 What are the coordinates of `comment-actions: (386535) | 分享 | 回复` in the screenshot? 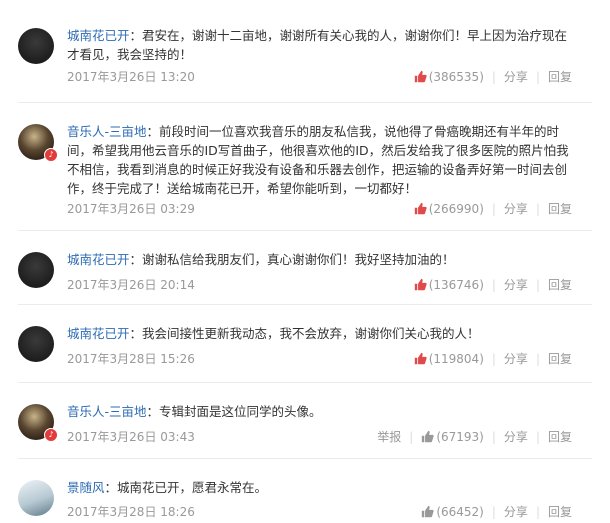 It's located at (493, 76).